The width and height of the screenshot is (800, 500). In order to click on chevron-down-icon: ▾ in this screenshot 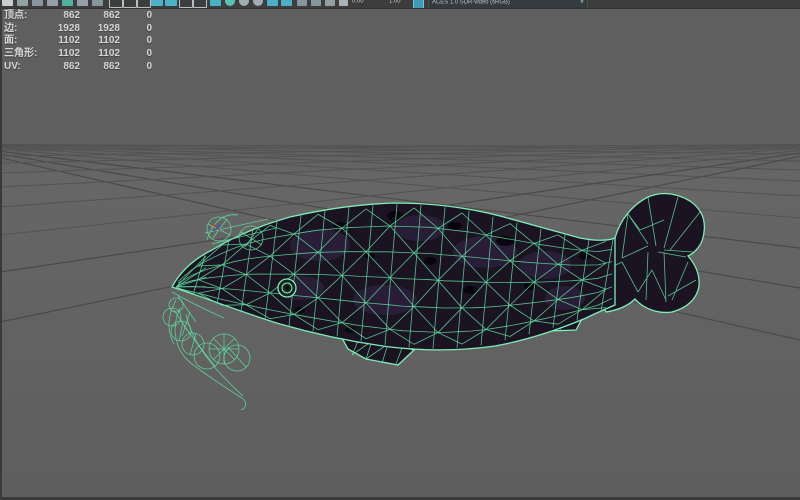, I will do `click(582, 3)`.